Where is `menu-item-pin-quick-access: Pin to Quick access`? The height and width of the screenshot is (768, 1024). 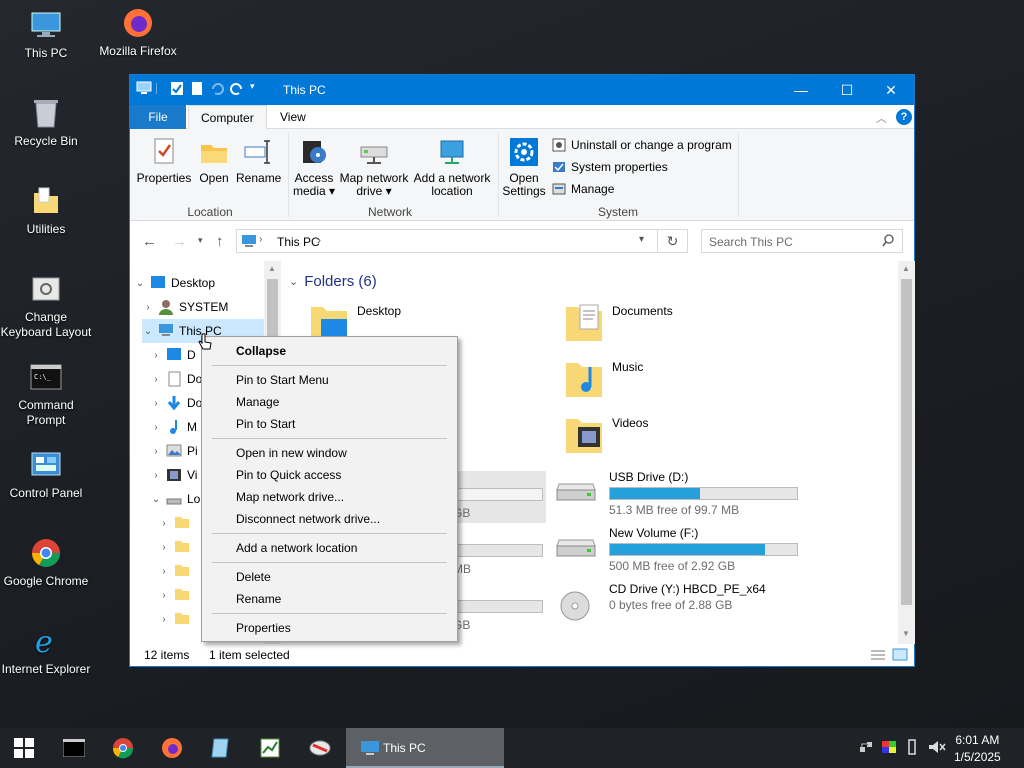
menu-item-pin-quick-access: Pin to Quick access is located at coordinates (288, 475).